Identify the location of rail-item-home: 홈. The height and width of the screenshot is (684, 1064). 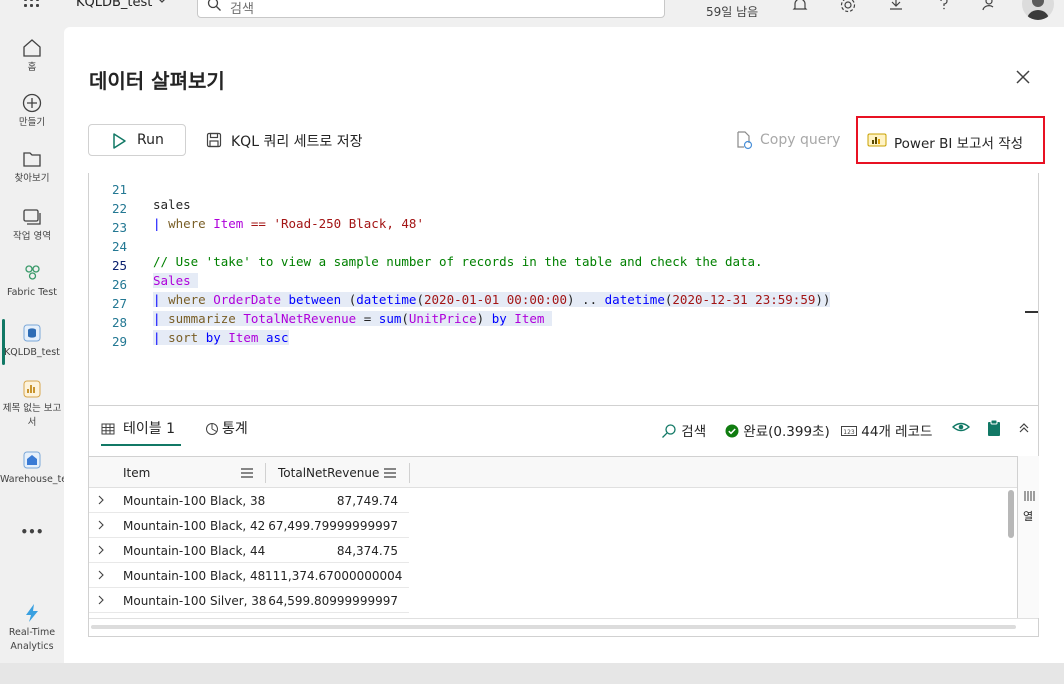
(32, 56).